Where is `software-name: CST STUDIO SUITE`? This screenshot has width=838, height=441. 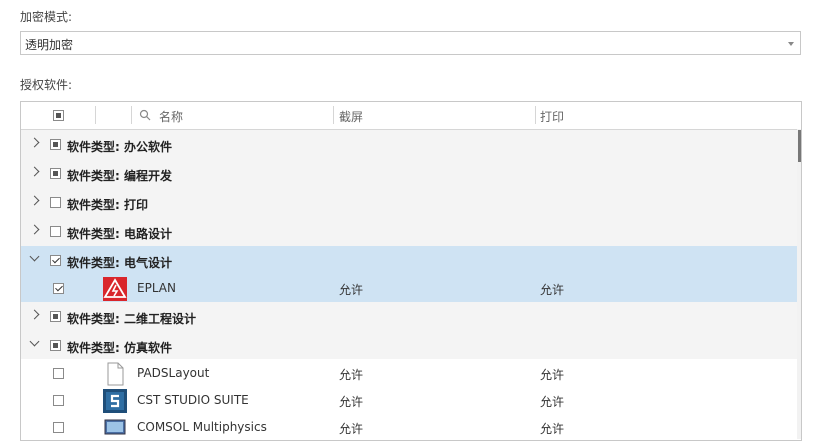
software-name: CST STUDIO SUITE is located at coordinates (193, 400).